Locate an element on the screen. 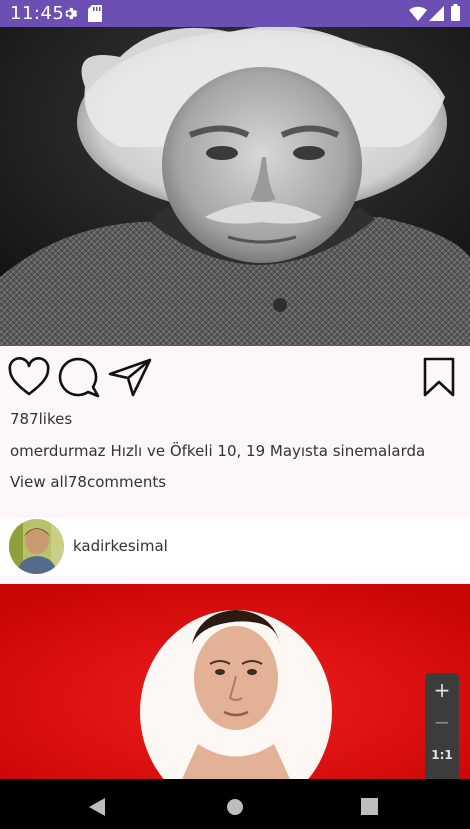  comments-prefix: View all is located at coordinates (39, 482).